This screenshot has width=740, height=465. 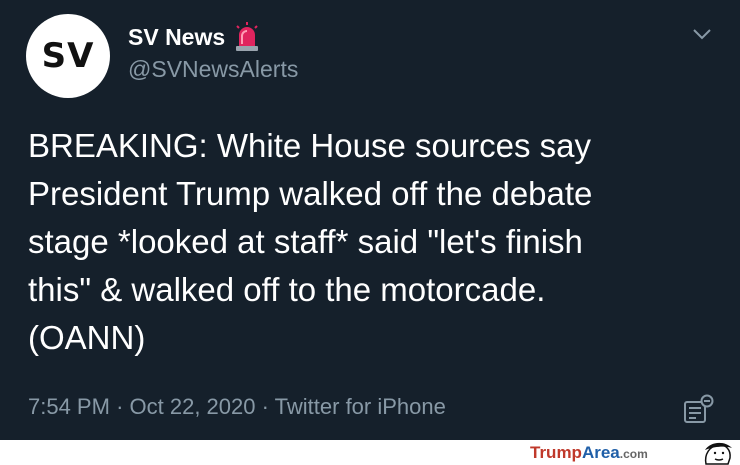 What do you see at coordinates (718, 453) in the screenshot?
I see `caricature-icon` at bounding box center [718, 453].